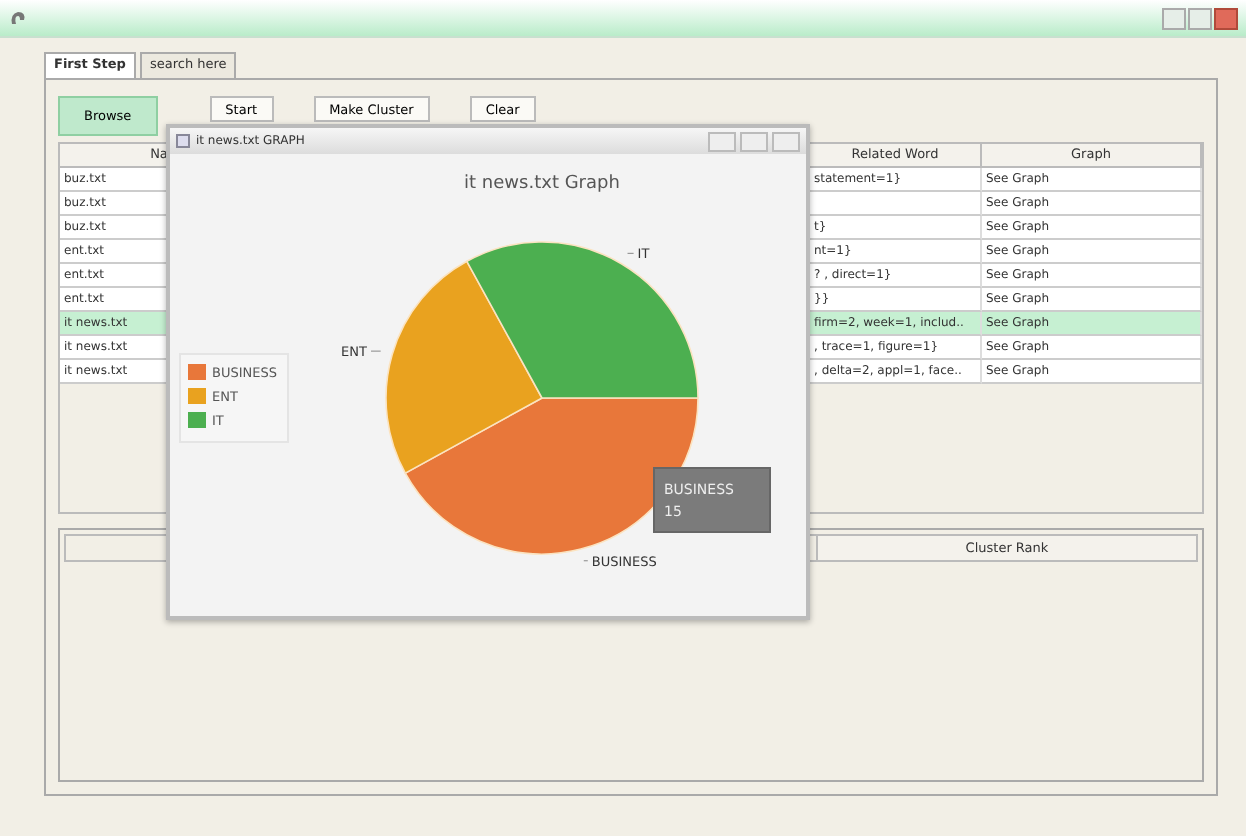 The width and height of the screenshot is (1246, 836). Describe the element at coordinates (1226, 18) in the screenshot. I see `close-button` at that location.